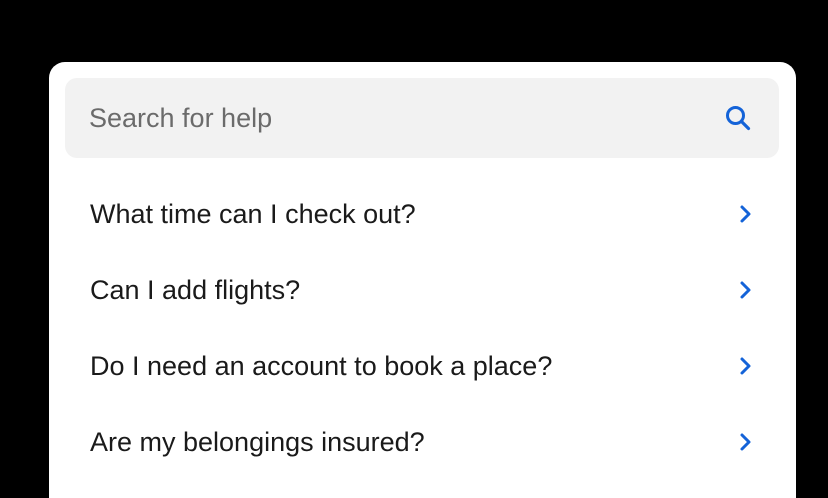 This screenshot has height=498, width=828. I want to click on faq-item-account: Do I need an account to book a place?, so click(422, 366).